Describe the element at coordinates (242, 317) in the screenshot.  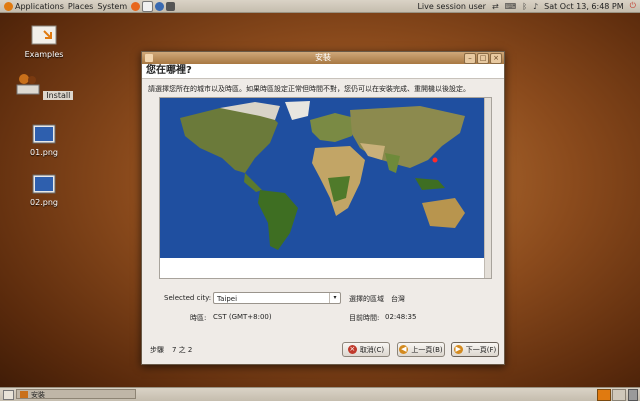
I see `timezone-value: CST (GMT+8:00)` at that location.